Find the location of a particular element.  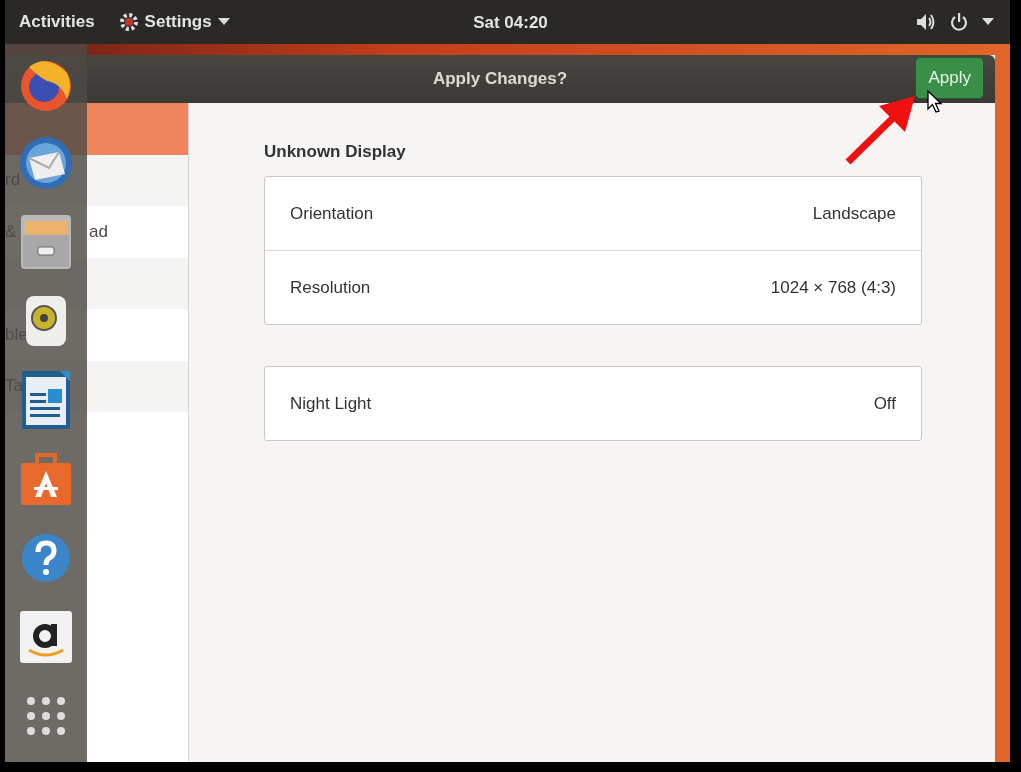

activities-button: Activities is located at coordinates (57, 22).